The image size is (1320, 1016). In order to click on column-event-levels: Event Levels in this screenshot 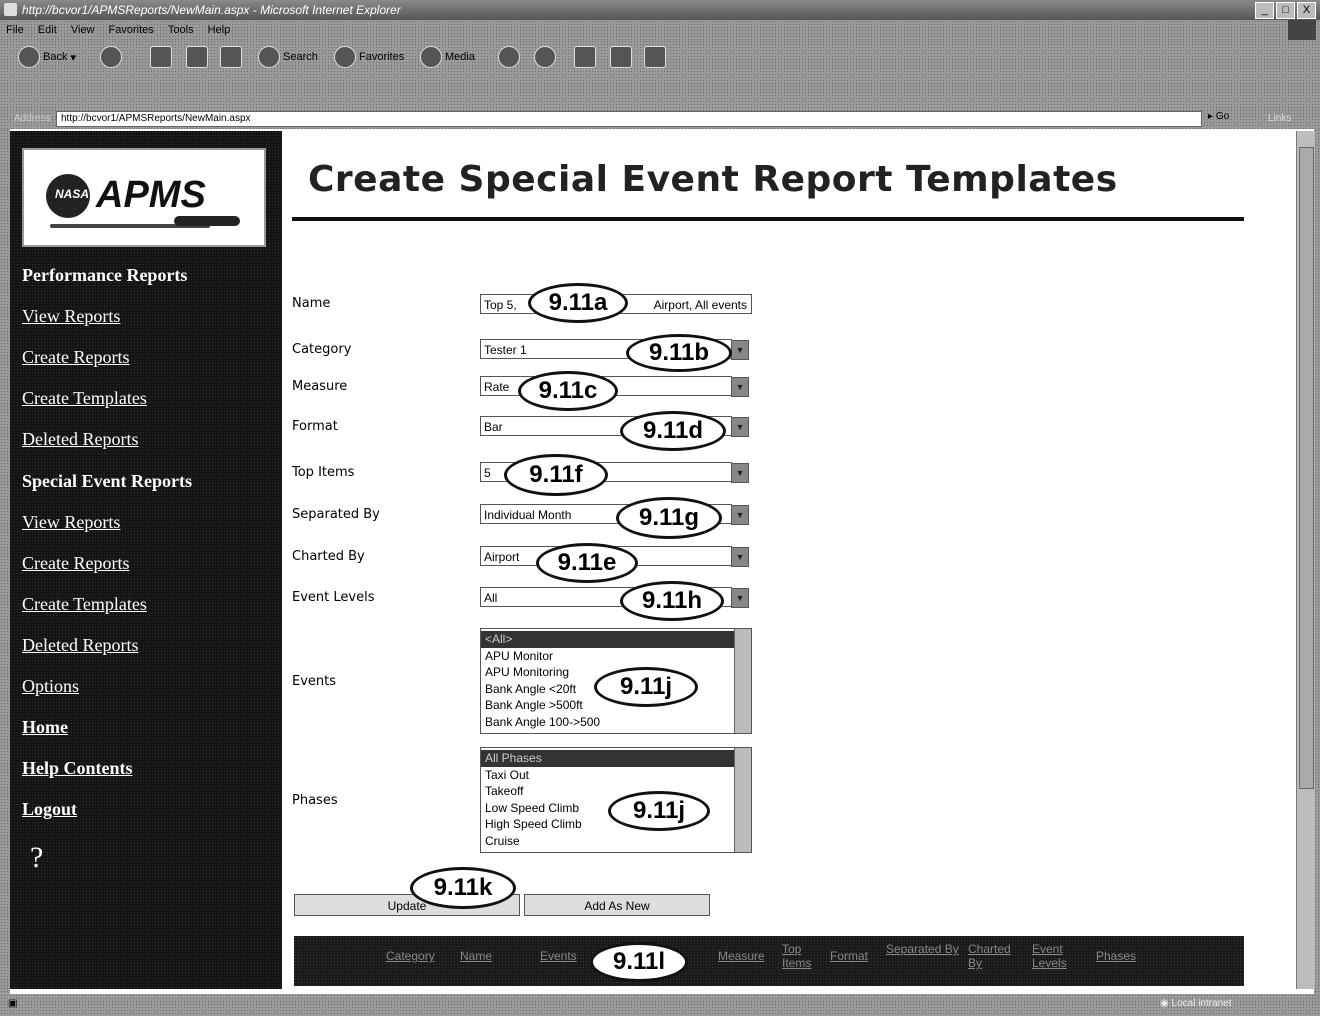, I will do `click(1054, 956)`.